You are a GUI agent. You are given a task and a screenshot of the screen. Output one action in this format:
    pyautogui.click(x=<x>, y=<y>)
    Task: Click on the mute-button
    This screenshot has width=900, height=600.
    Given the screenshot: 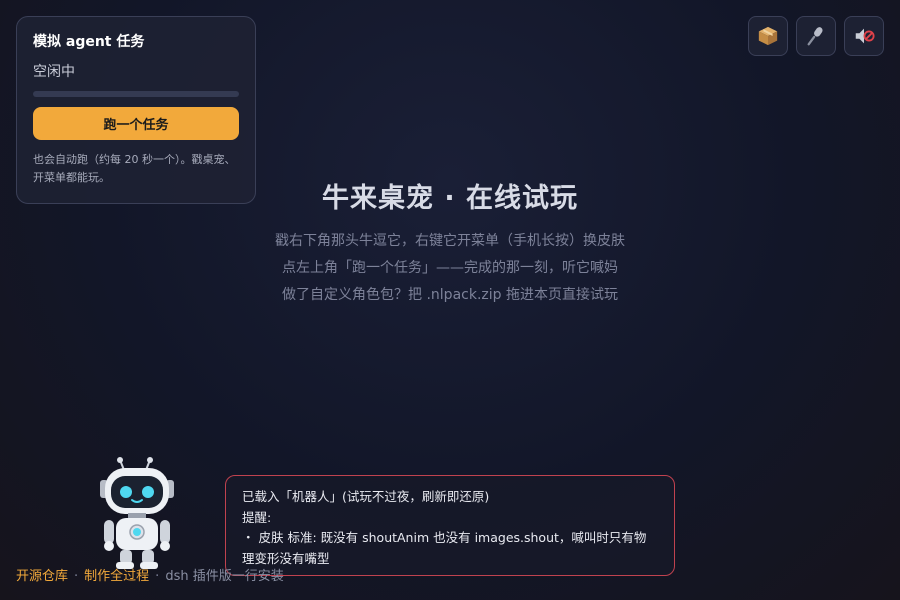 What is the action you would take?
    pyautogui.click(x=864, y=36)
    